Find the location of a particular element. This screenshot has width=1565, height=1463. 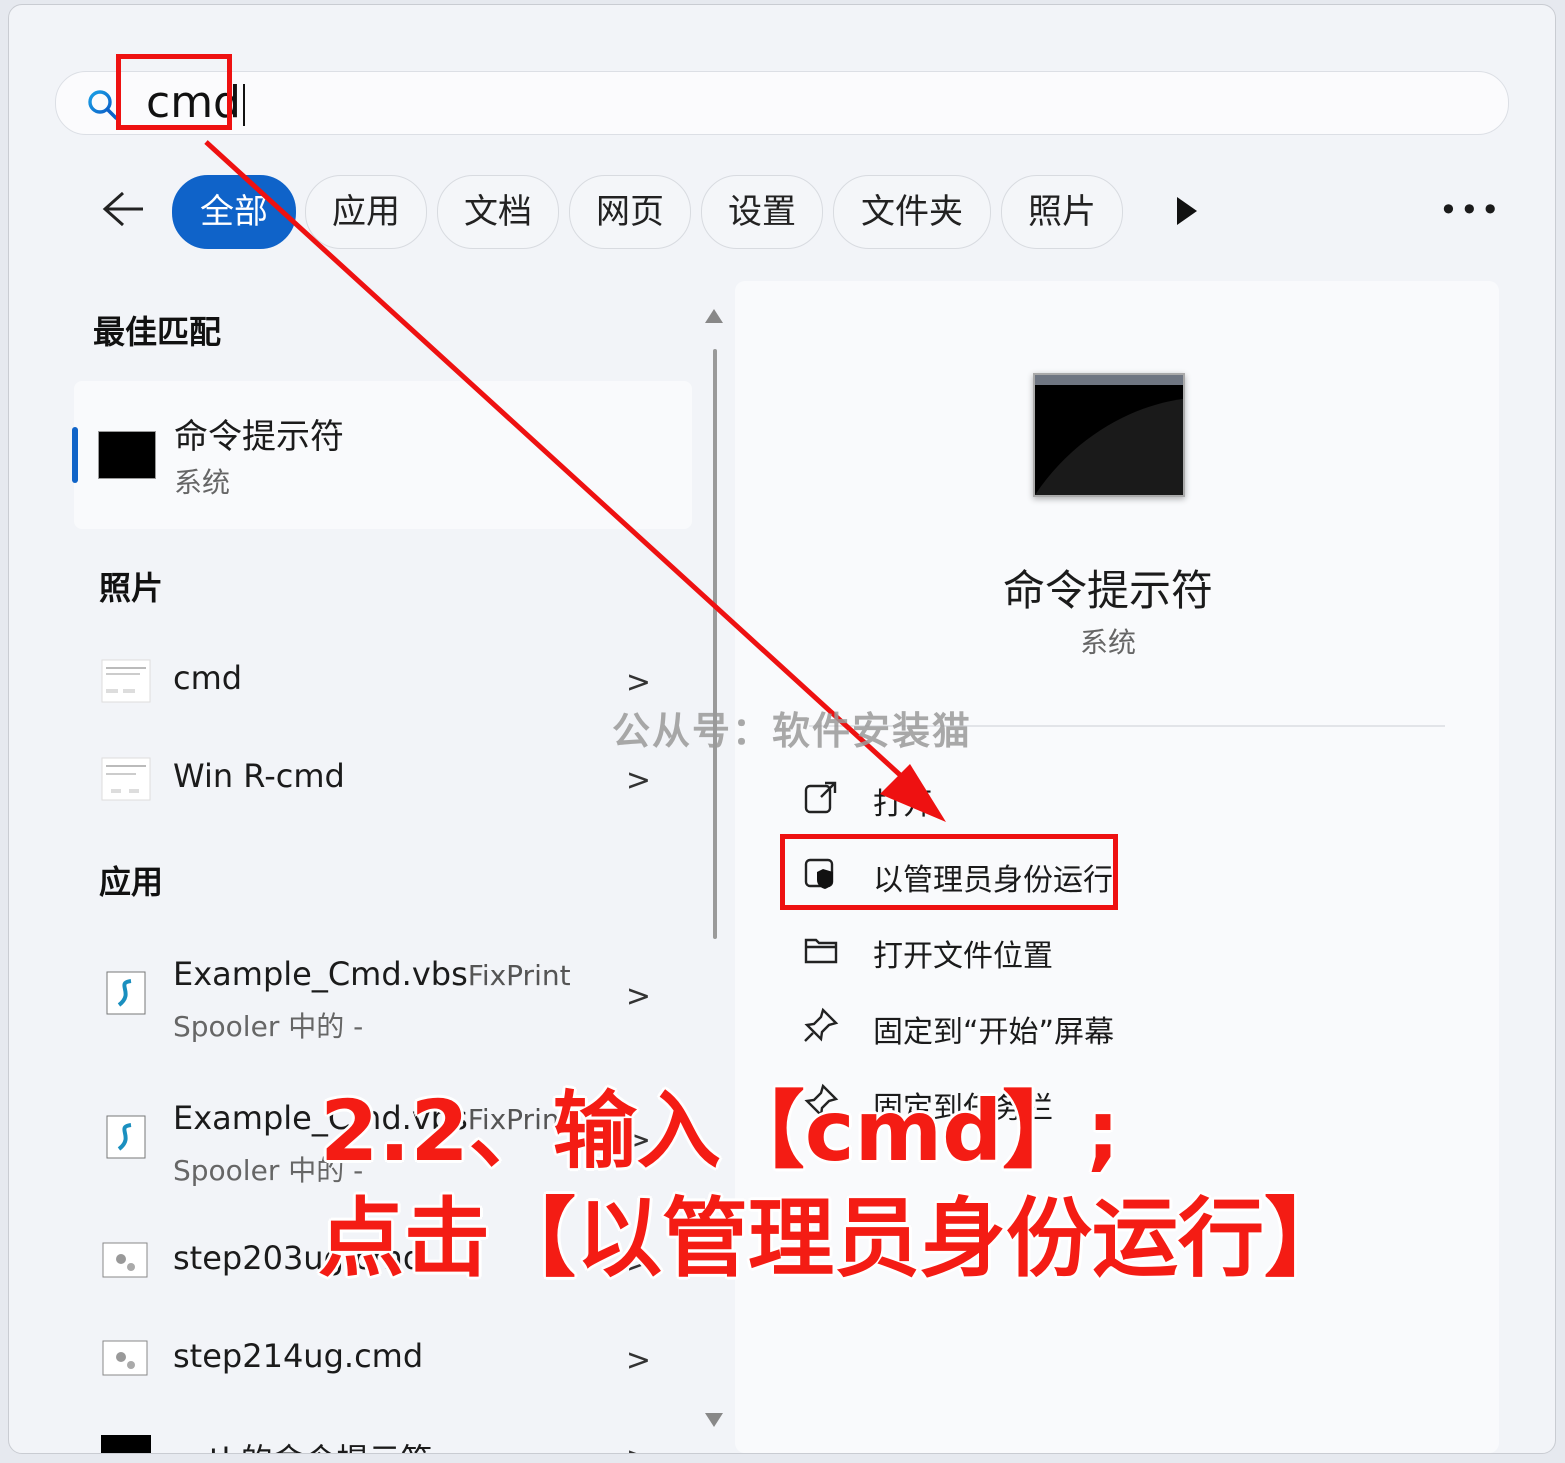

section-photos: 照片 is located at coordinates (131, 588).